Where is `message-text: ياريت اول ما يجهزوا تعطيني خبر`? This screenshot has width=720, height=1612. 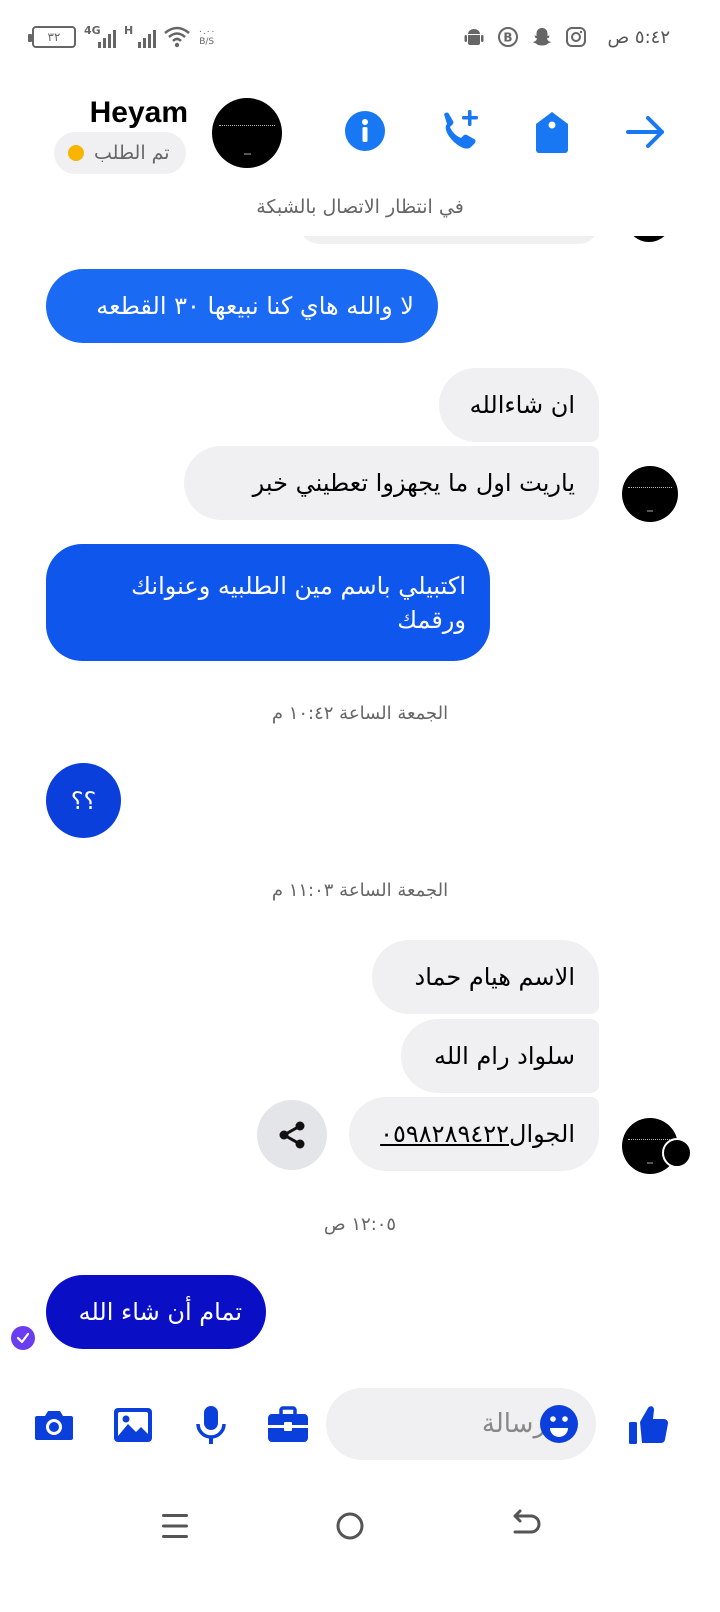 message-text: ياريت اول ما يجهزوا تعطيني خبر is located at coordinates (413, 483).